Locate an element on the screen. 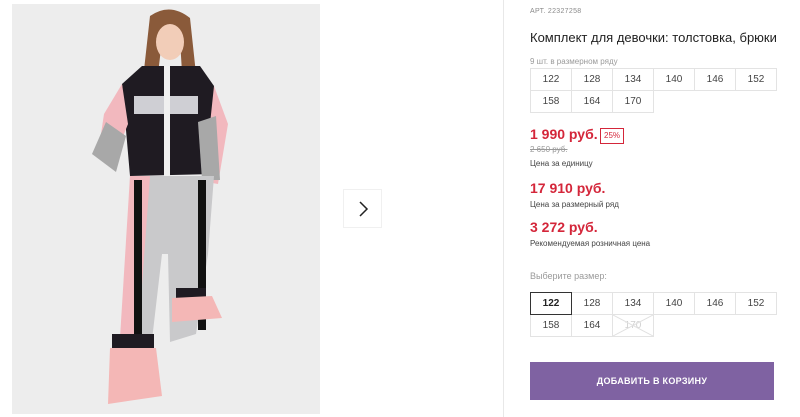  size-option-label: 122 is located at coordinates (551, 303).